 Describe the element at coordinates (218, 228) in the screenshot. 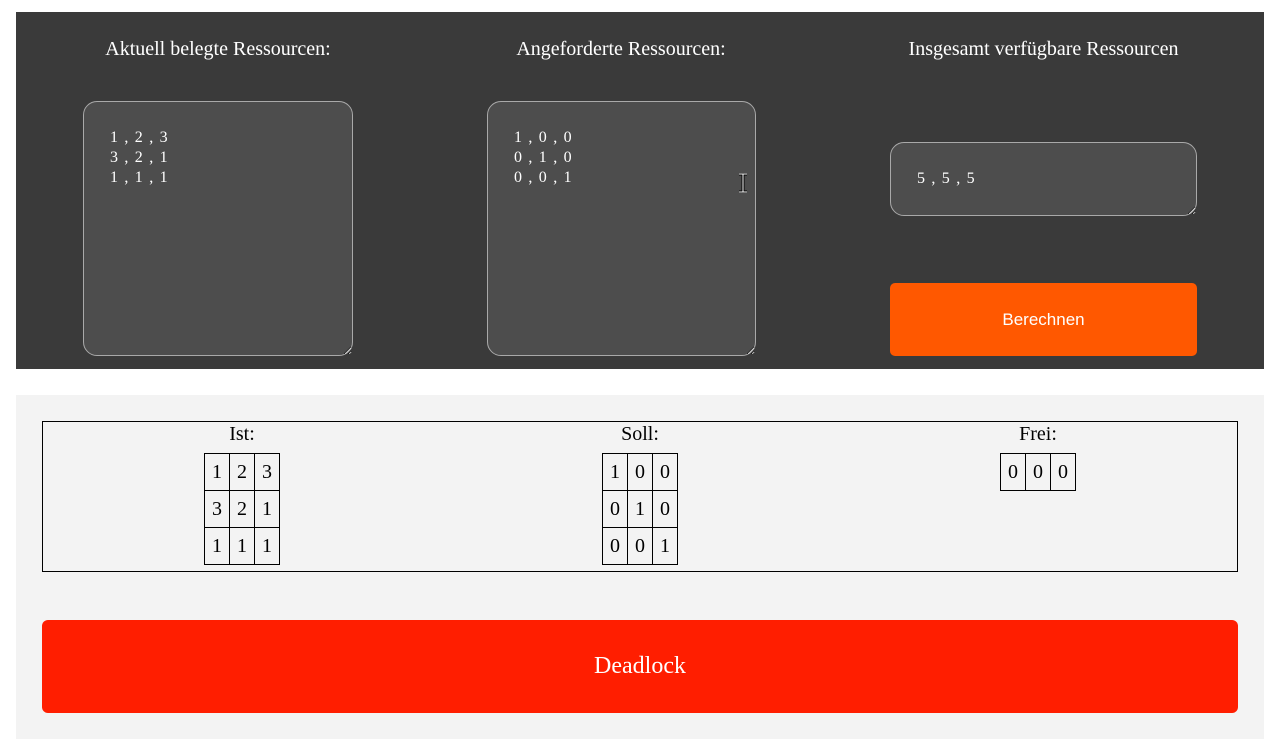

I see `allocated-resources-input: 1 , 2 , 3 3 , 2 , 1 1 , 1 , 1` at that location.